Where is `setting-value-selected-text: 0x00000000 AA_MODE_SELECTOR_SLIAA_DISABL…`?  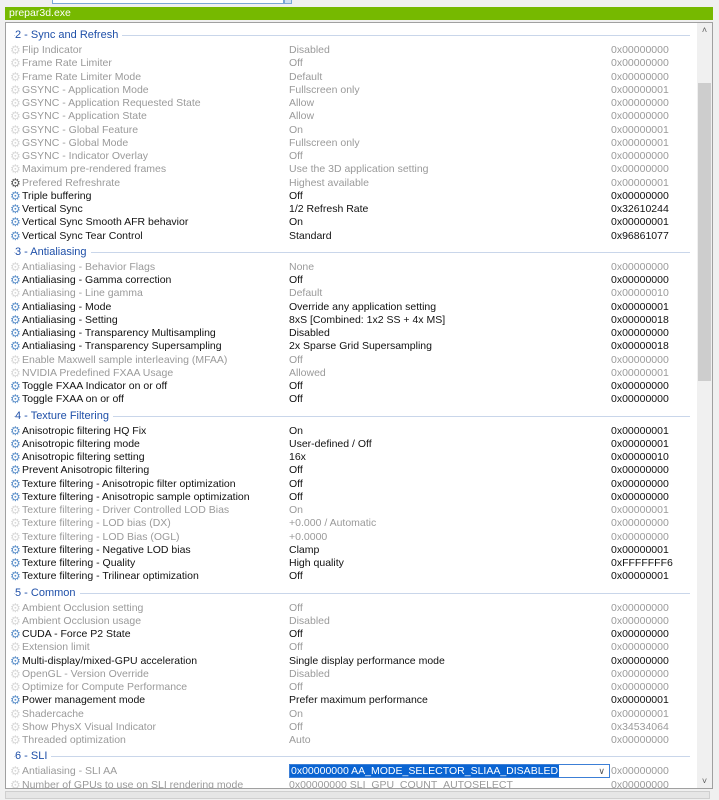 setting-value-selected-text: 0x00000000 AA_MODE_SELECTOR_SLIAA_DISABL… is located at coordinates (425, 771).